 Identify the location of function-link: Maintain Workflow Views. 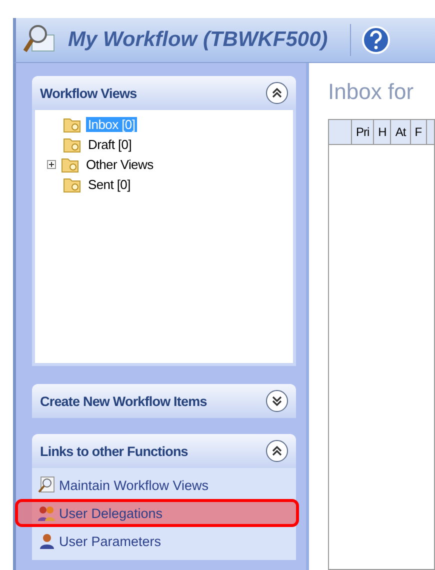
(167, 485).